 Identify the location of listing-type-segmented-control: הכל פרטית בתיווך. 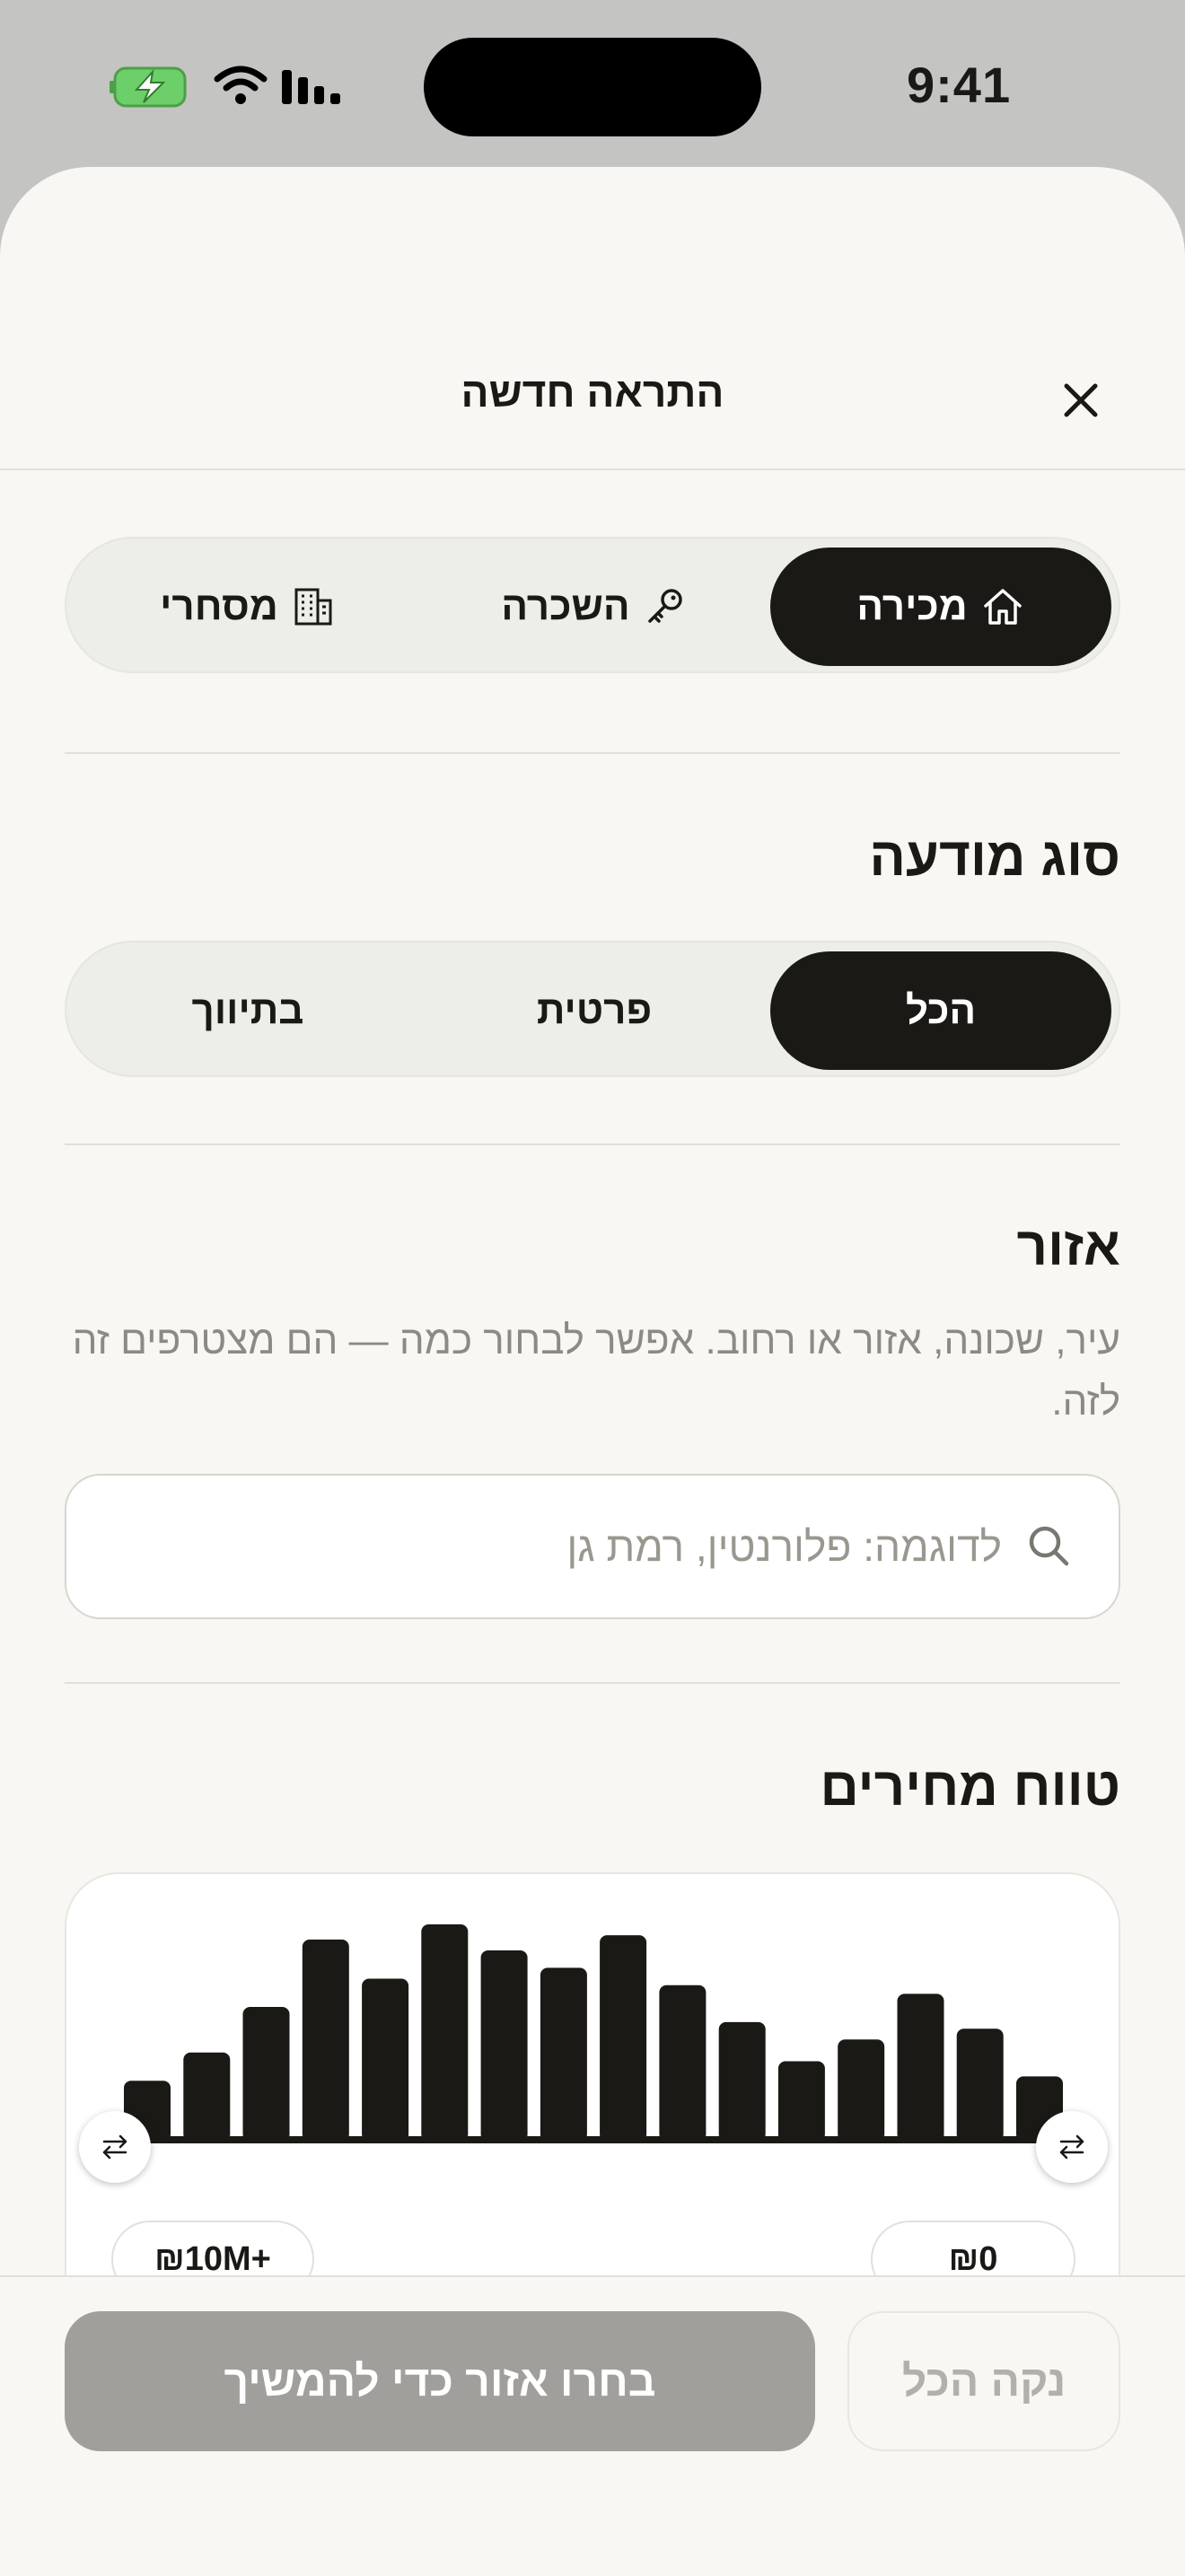
(592, 1009).